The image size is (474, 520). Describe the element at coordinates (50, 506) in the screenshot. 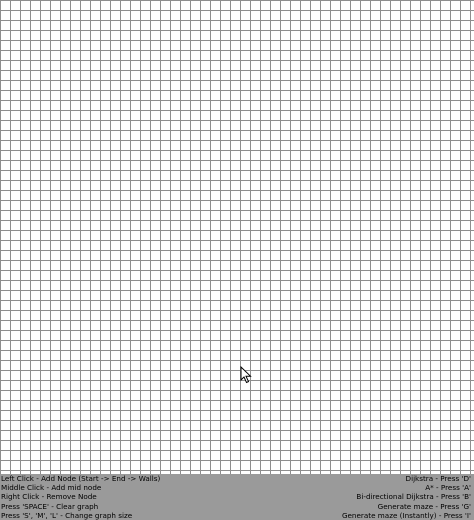

I see `help-space-clear: Press 'SPACE' - Clear graph` at that location.